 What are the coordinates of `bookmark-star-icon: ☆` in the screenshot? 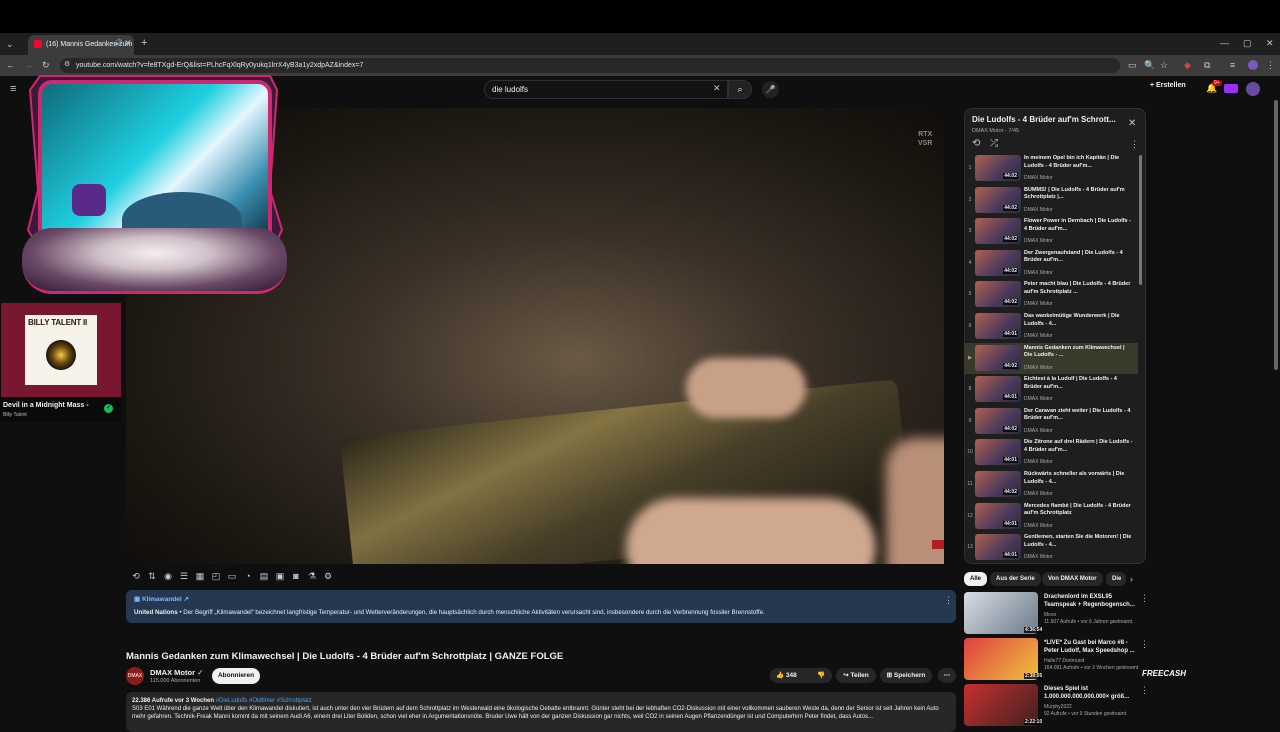 It's located at (1164, 65).